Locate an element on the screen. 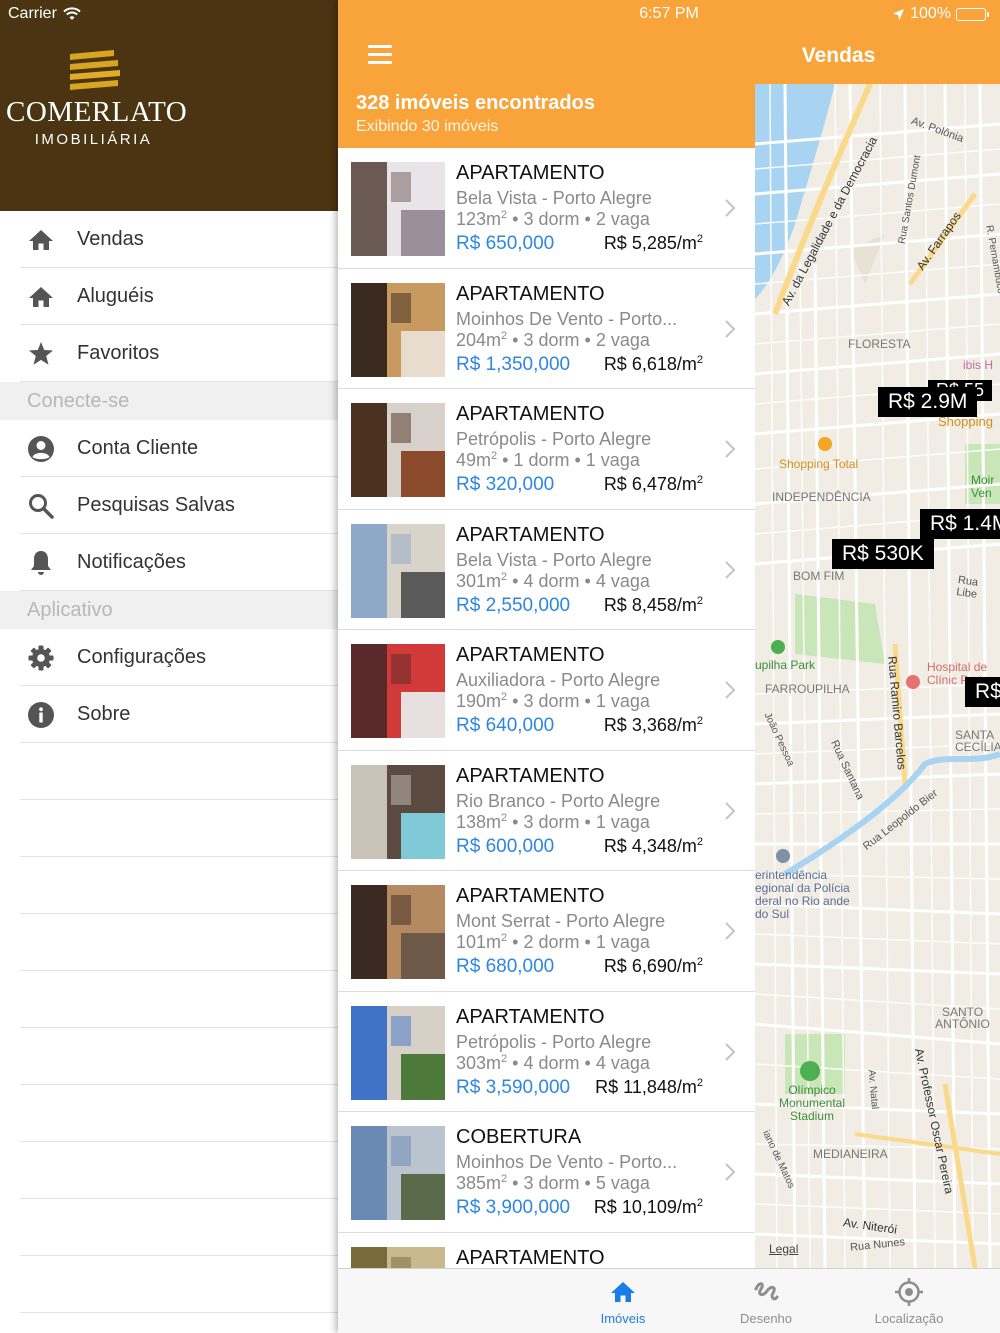 The image size is (1000, 1333). listing-specs: 204m2 • 3 dorm • 2 vaga is located at coordinates (553, 339).